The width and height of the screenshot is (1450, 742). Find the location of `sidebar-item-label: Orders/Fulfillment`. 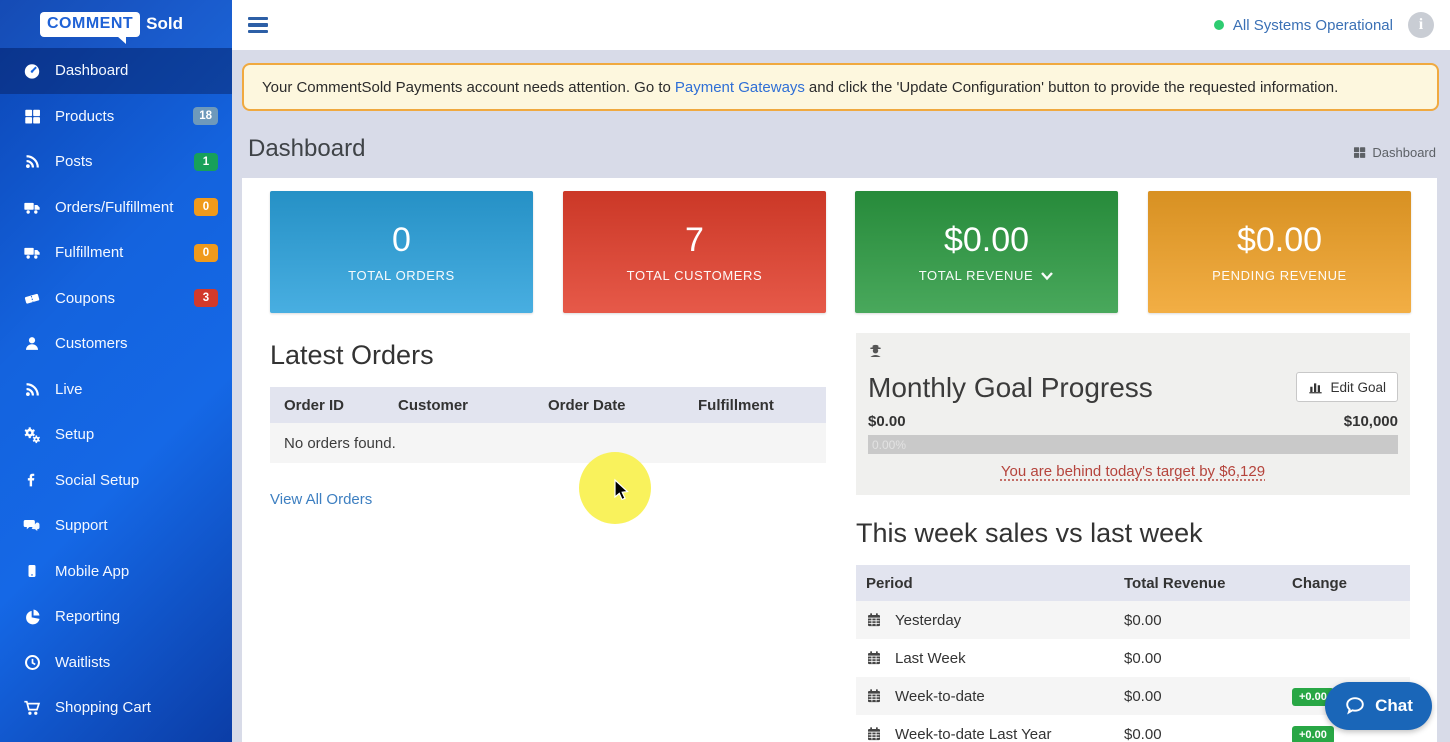

sidebar-item-label: Orders/Fulfillment is located at coordinates (114, 207).